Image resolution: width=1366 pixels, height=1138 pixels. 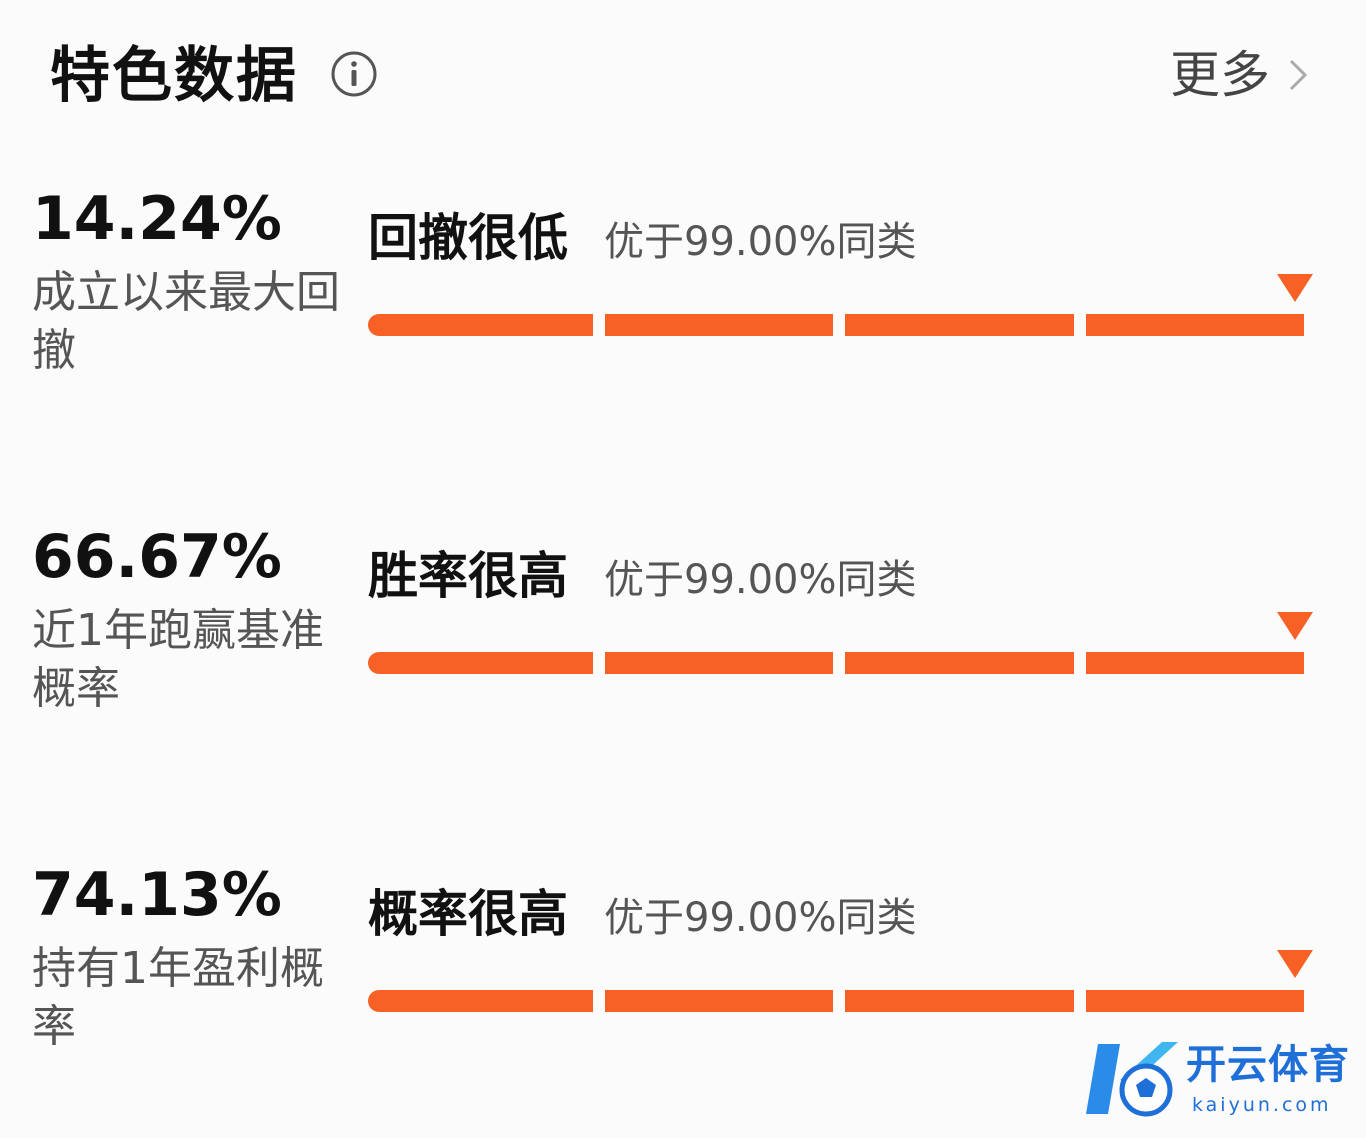 What do you see at coordinates (1132, 1079) in the screenshot?
I see `kaiyun-logo-icon` at bounding box center [1132, 1079].